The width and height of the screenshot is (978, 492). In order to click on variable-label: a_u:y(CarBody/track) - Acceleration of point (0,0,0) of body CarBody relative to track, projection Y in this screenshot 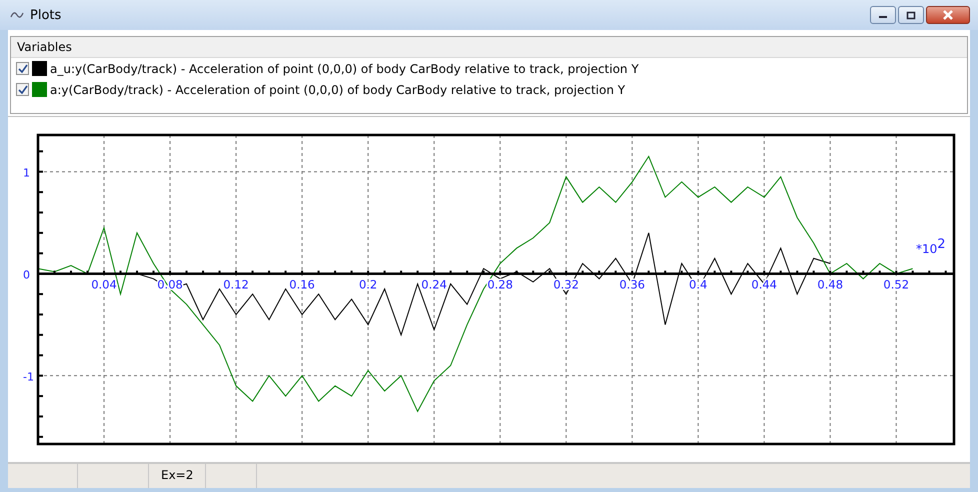, I will do `click(344, 69)`.